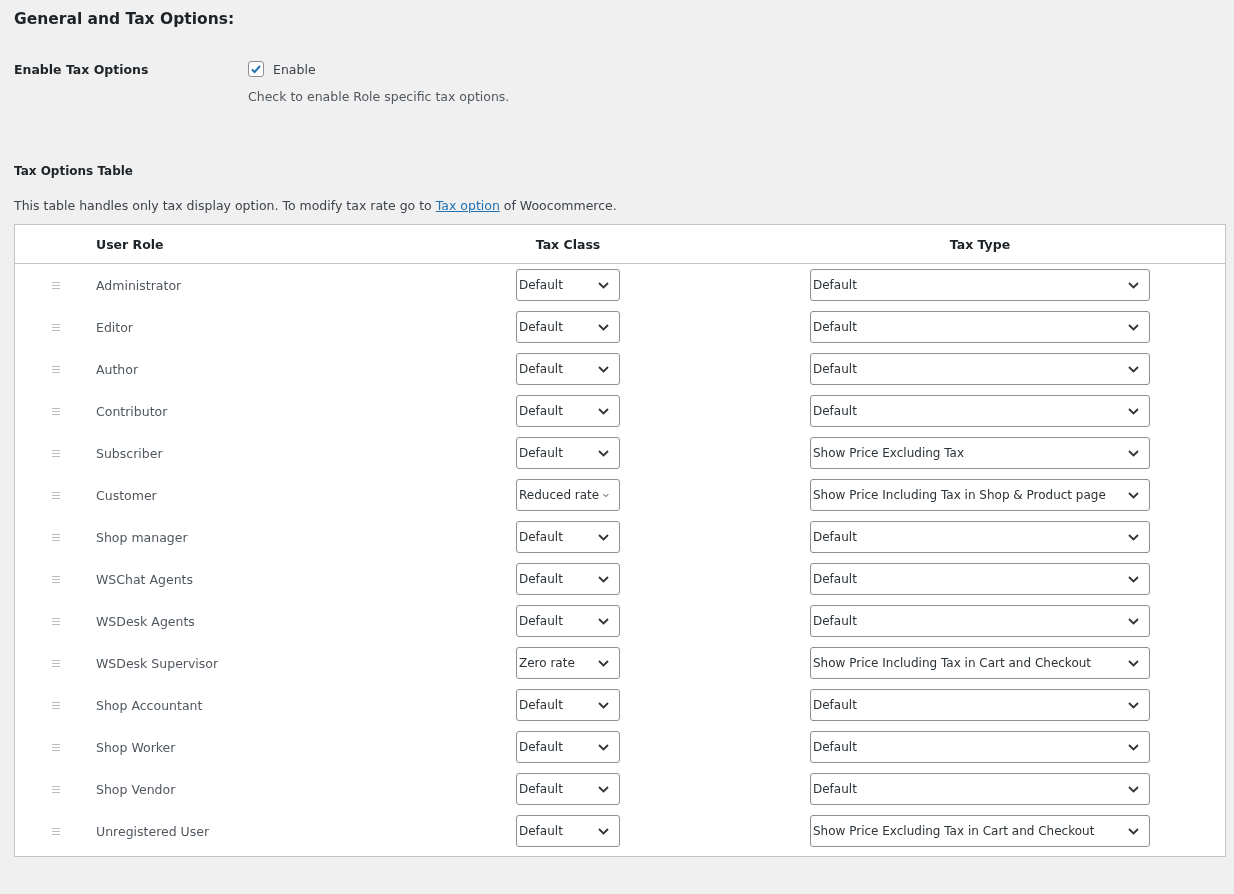 This screenshot has height=894, width=1234. What do you see at coordinates (142, 537) in the screenshot?
I see `user-role-cell: Shop manager` at bounding box center [142, 537].